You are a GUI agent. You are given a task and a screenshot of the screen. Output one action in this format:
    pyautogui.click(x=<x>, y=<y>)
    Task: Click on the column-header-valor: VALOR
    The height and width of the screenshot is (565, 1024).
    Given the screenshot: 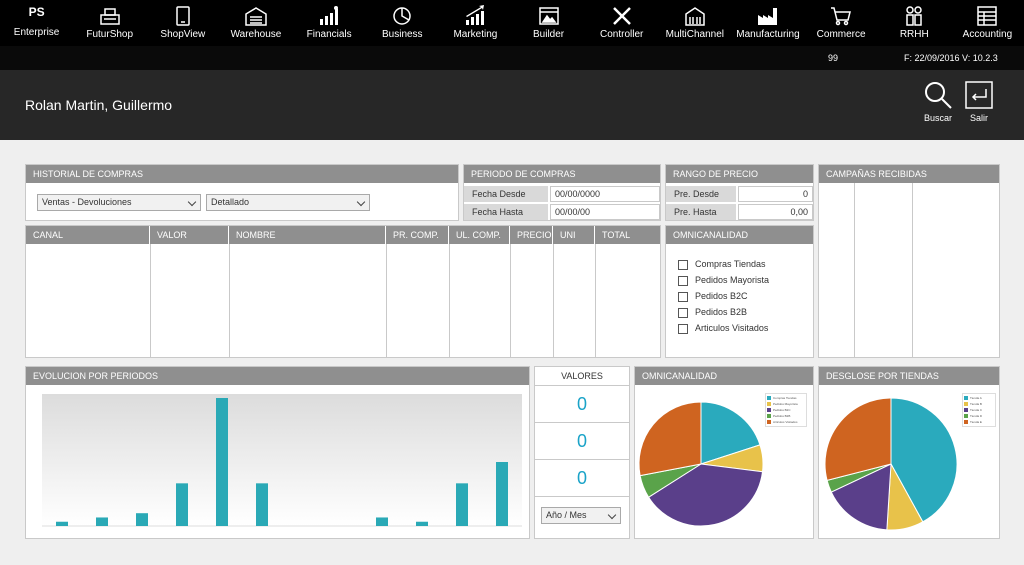 What is the action you would take?
    pyautogui.click(x=189, y=235)
    